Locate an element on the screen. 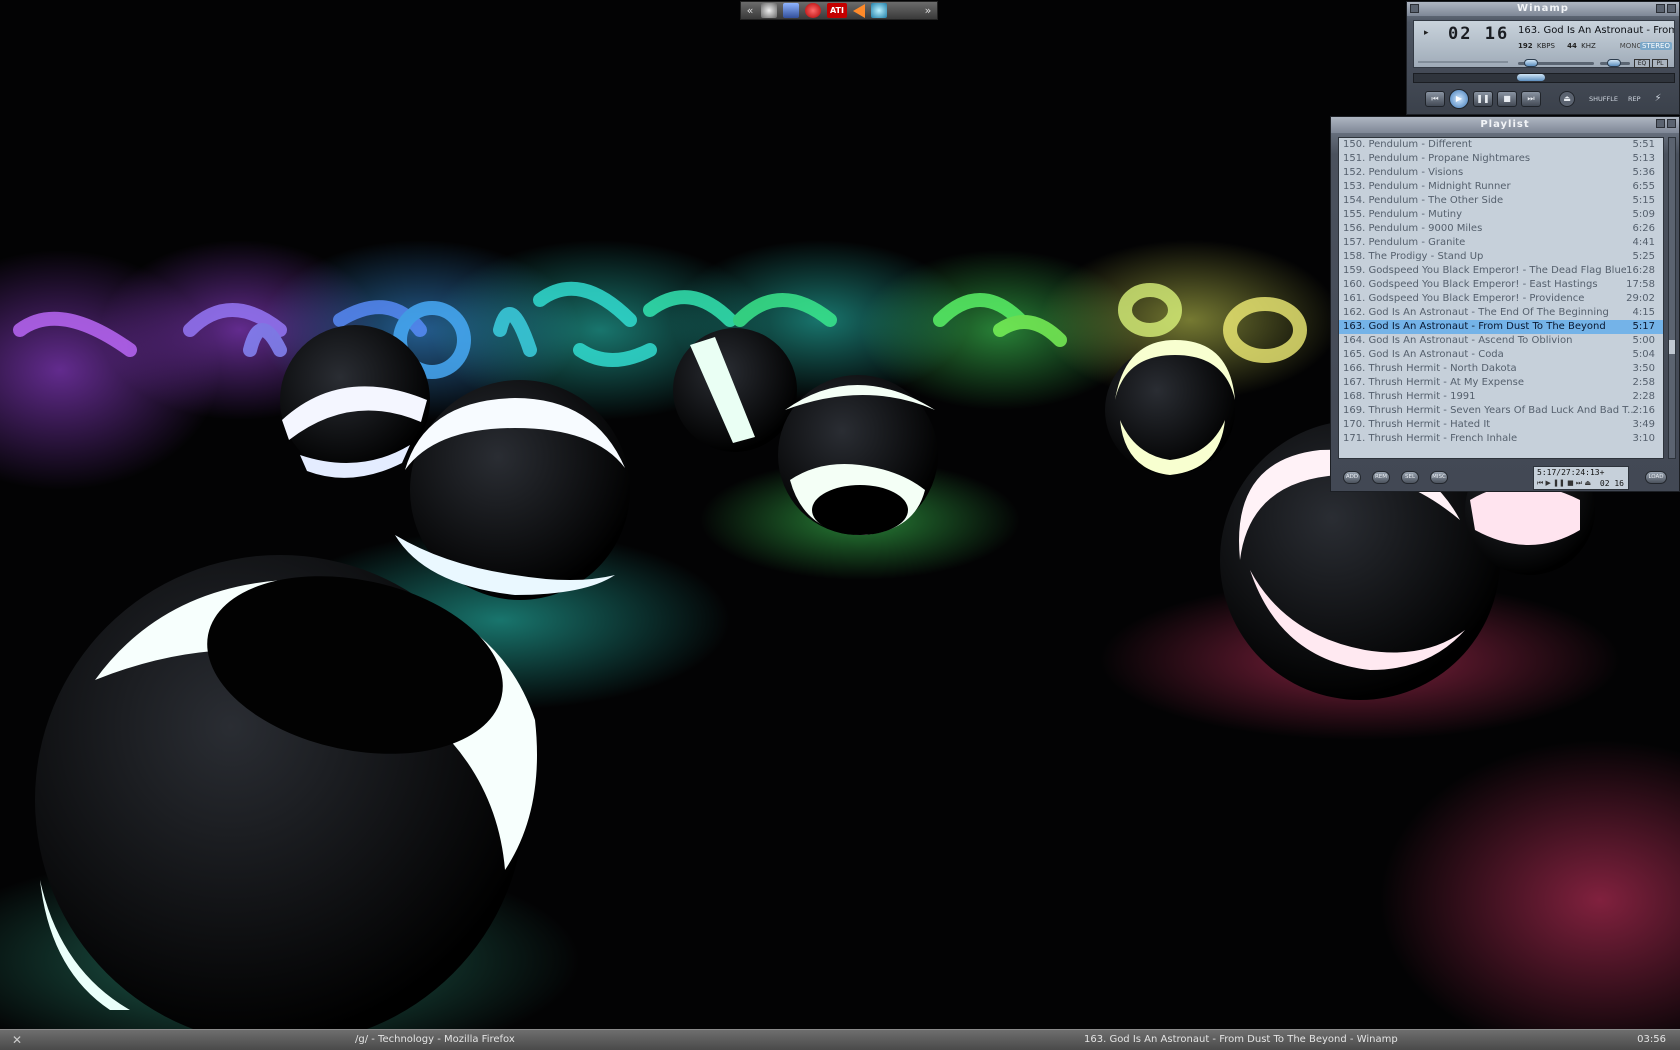 The width and height of the screenshot is (1680, 1050). playlist-item-duration: 5:25 is located at coordinates (1643, 256).